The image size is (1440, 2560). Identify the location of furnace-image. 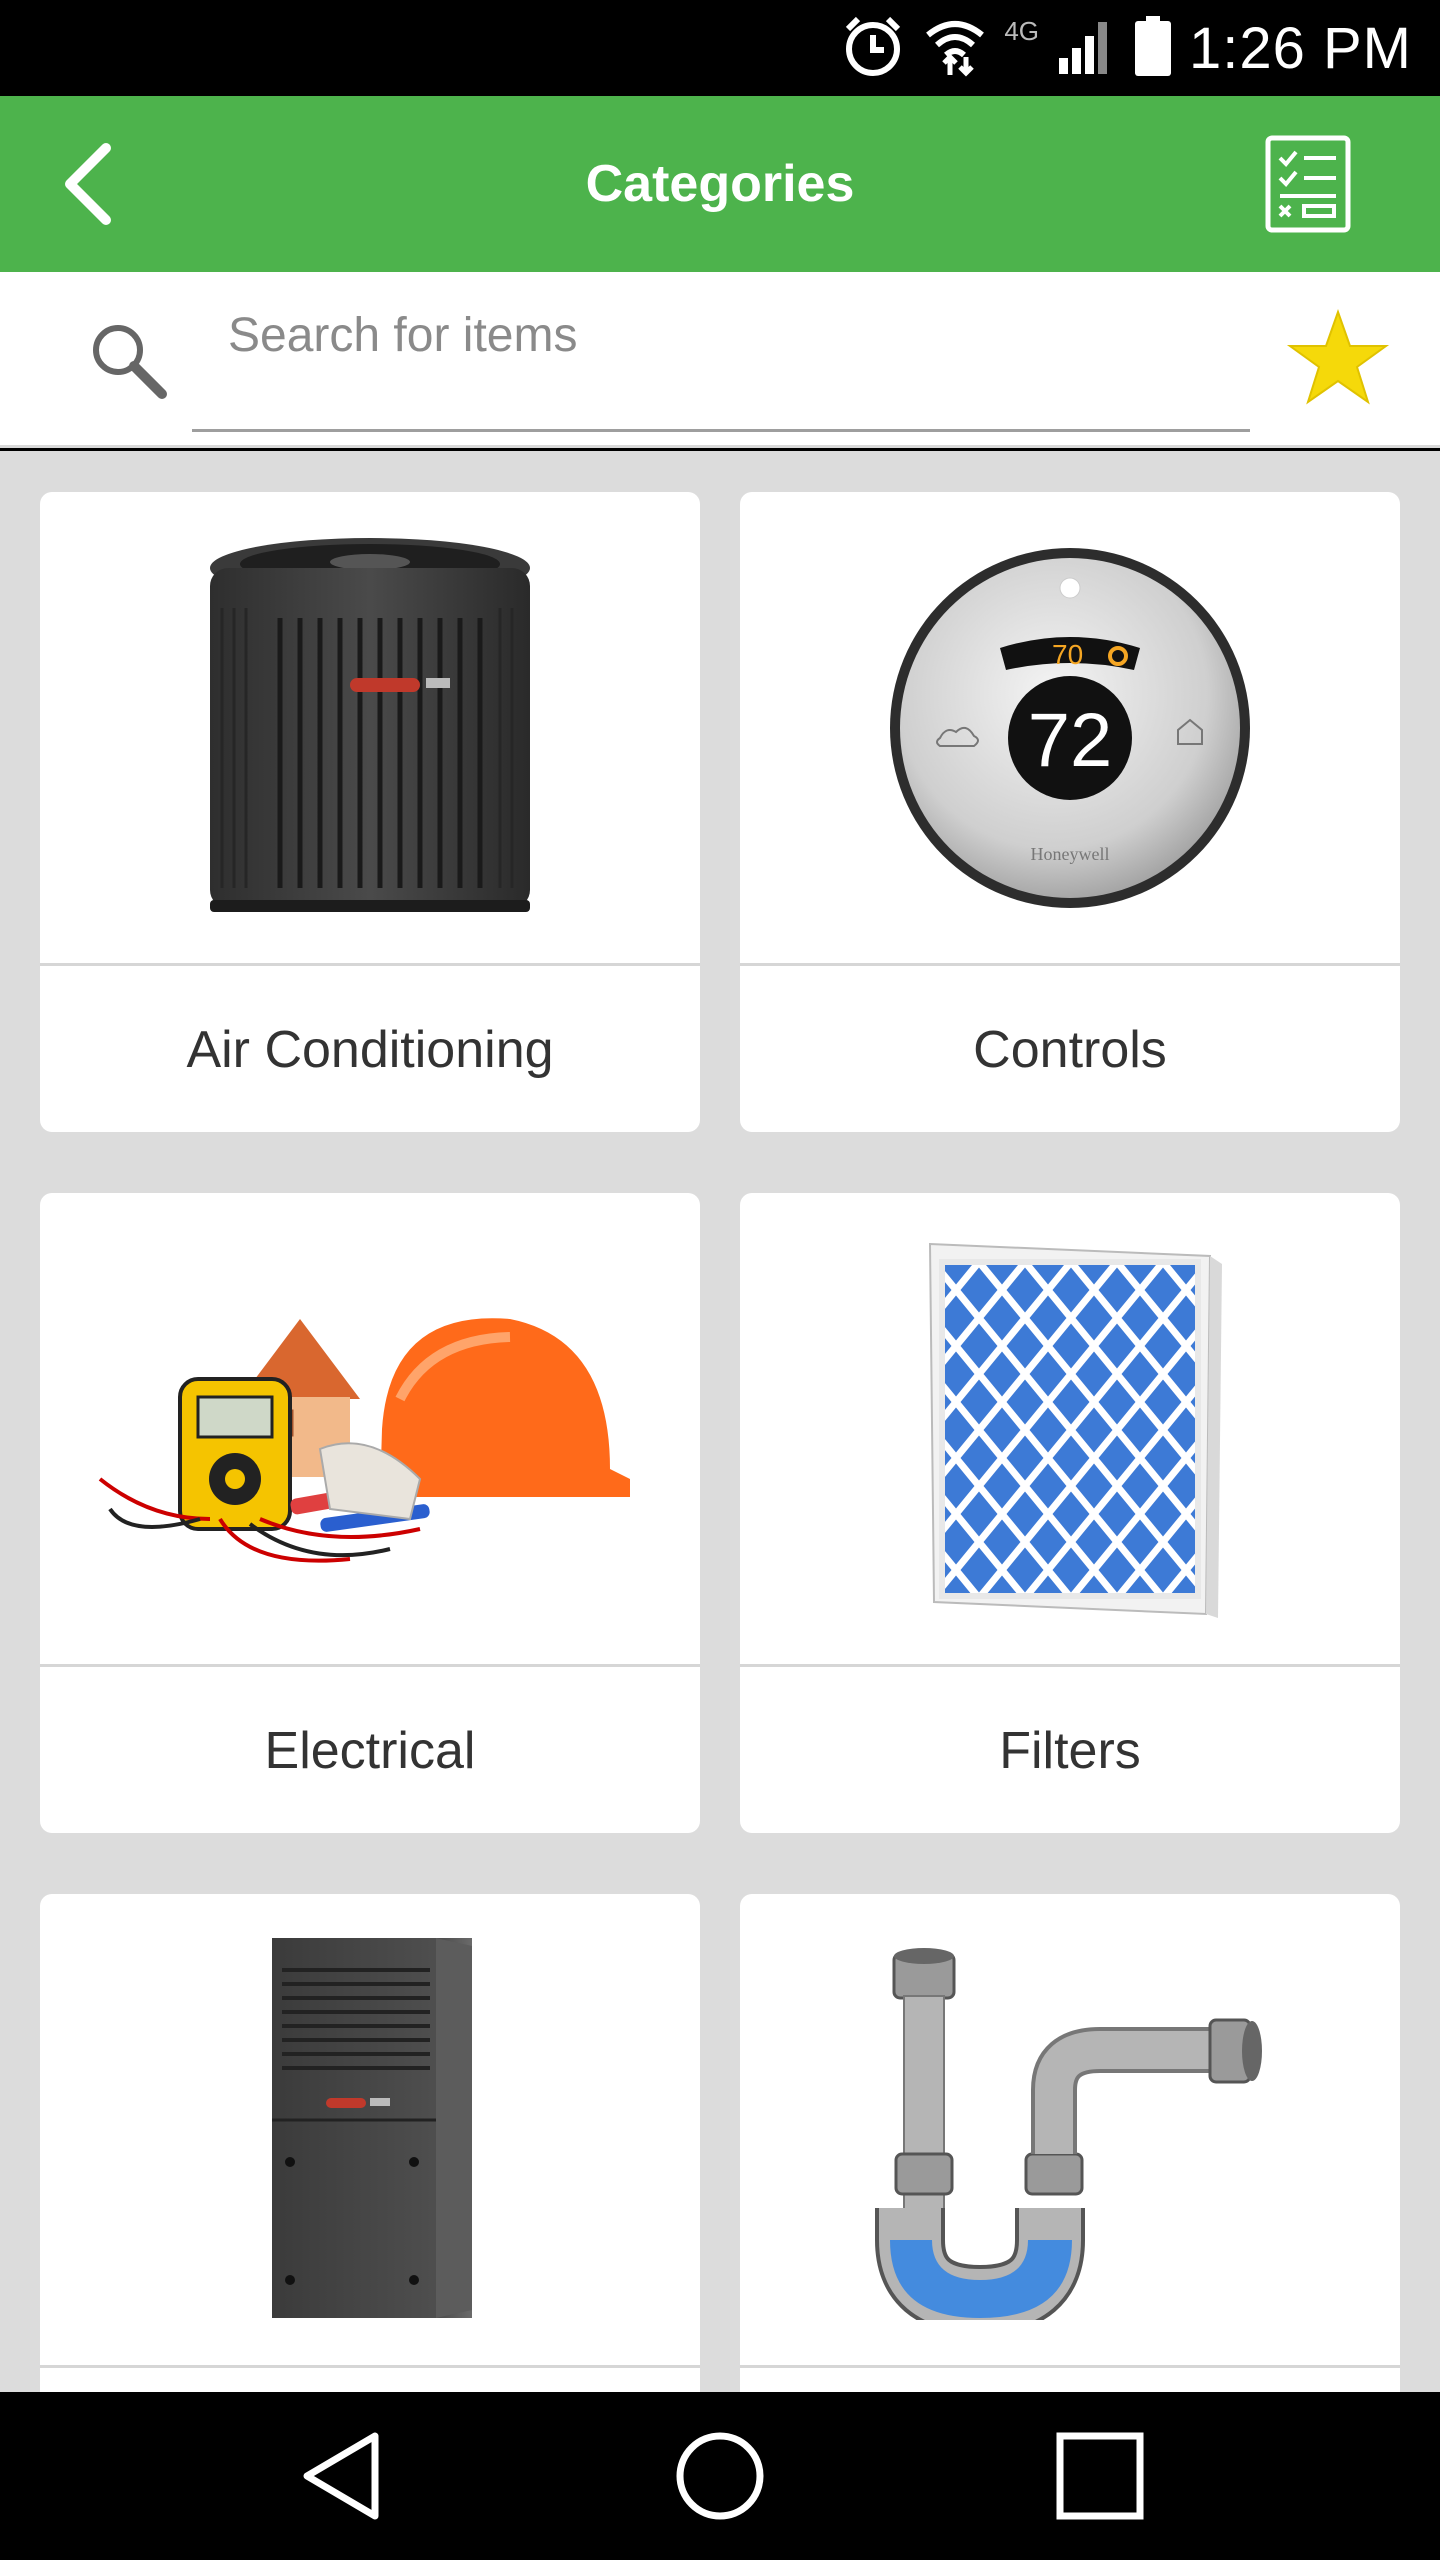
(370, 2131).